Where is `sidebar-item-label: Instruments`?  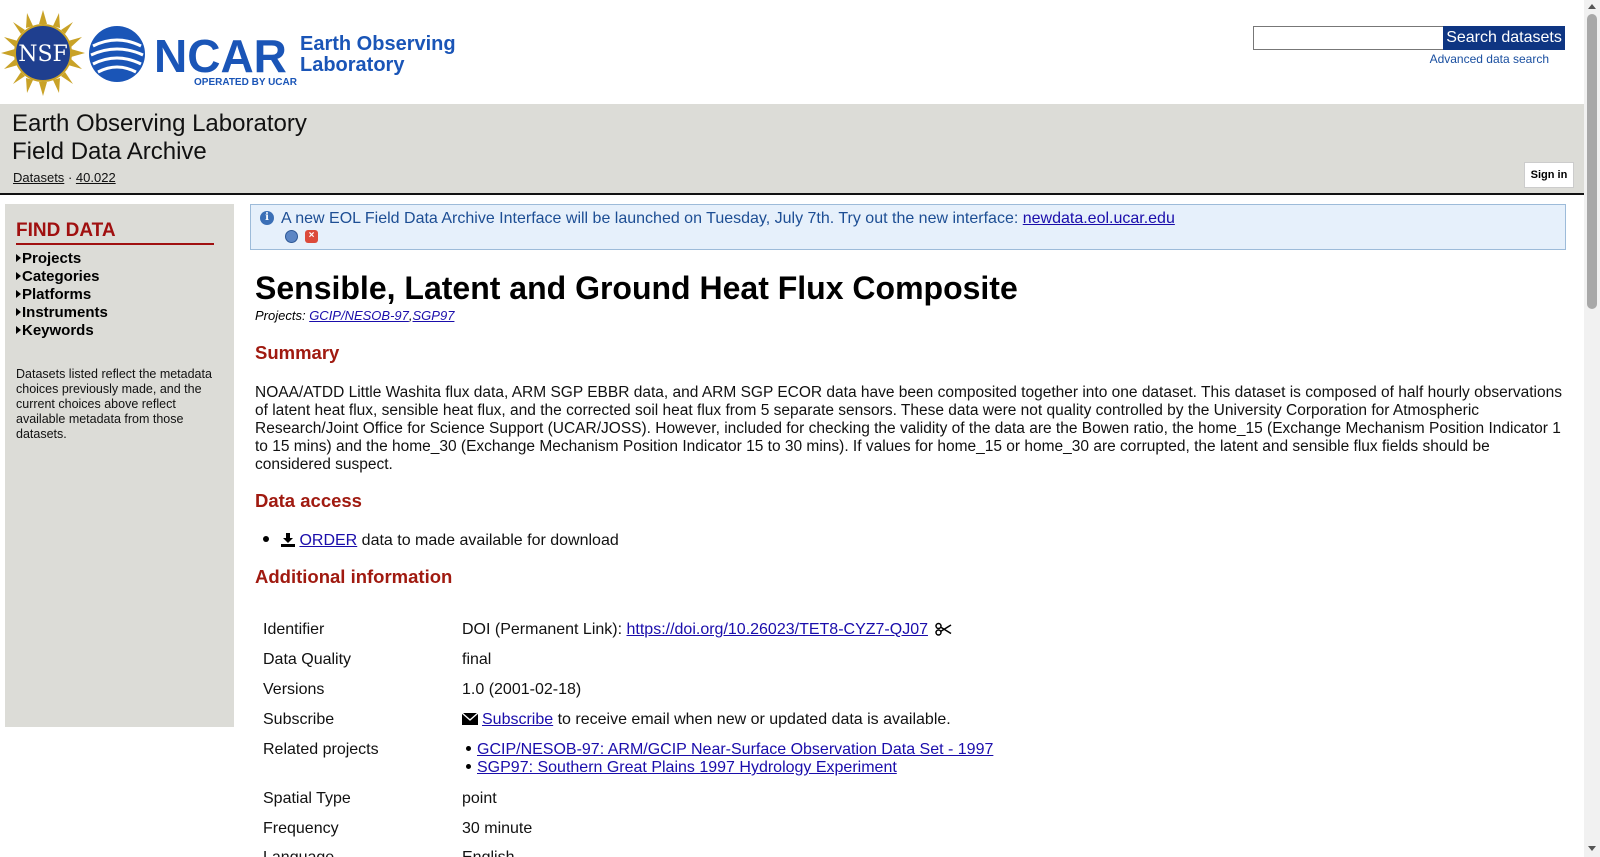 sidebar-item-label: Instruments is located at coordinates (65, 312).